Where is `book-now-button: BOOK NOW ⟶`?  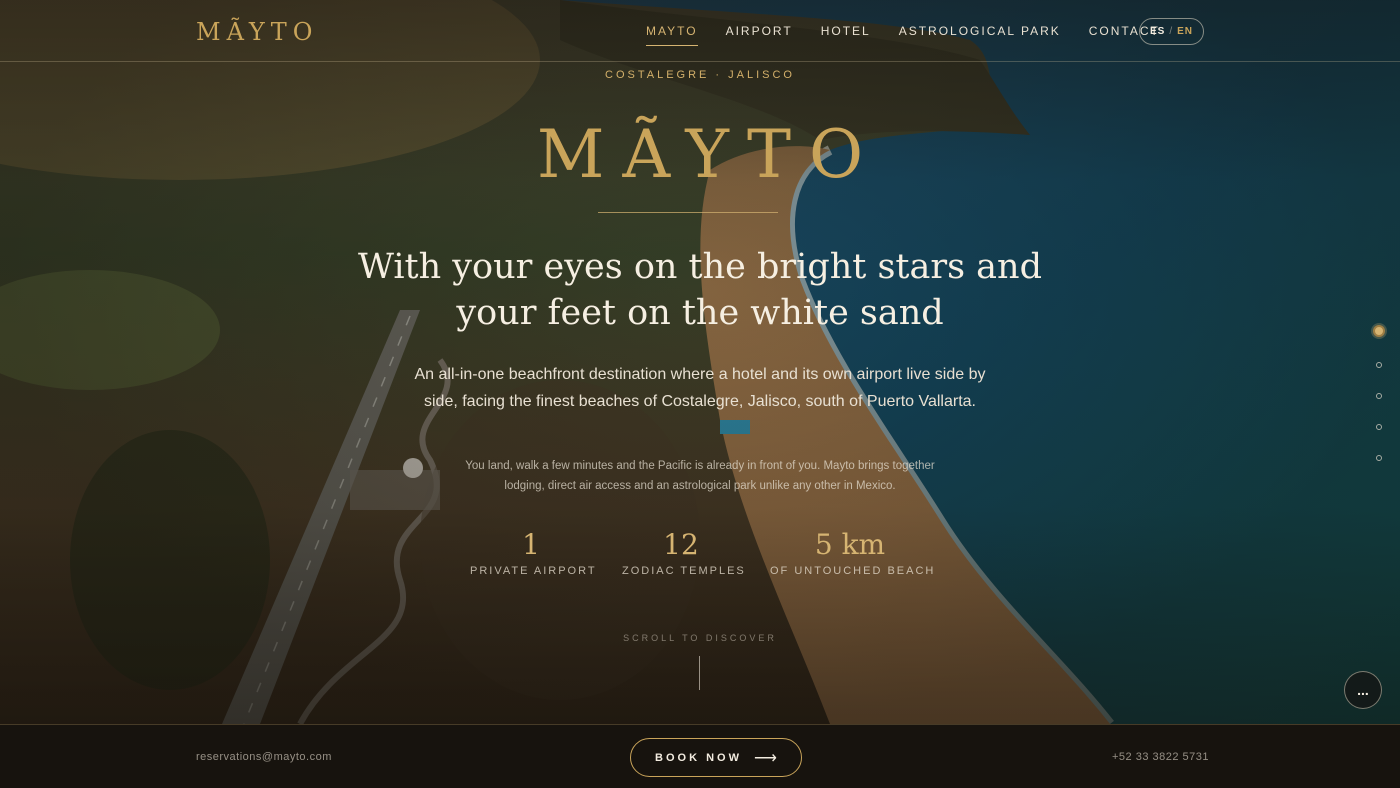 book-now-button: BOOK NOW ⟶ is located at coordinates (716, 757).